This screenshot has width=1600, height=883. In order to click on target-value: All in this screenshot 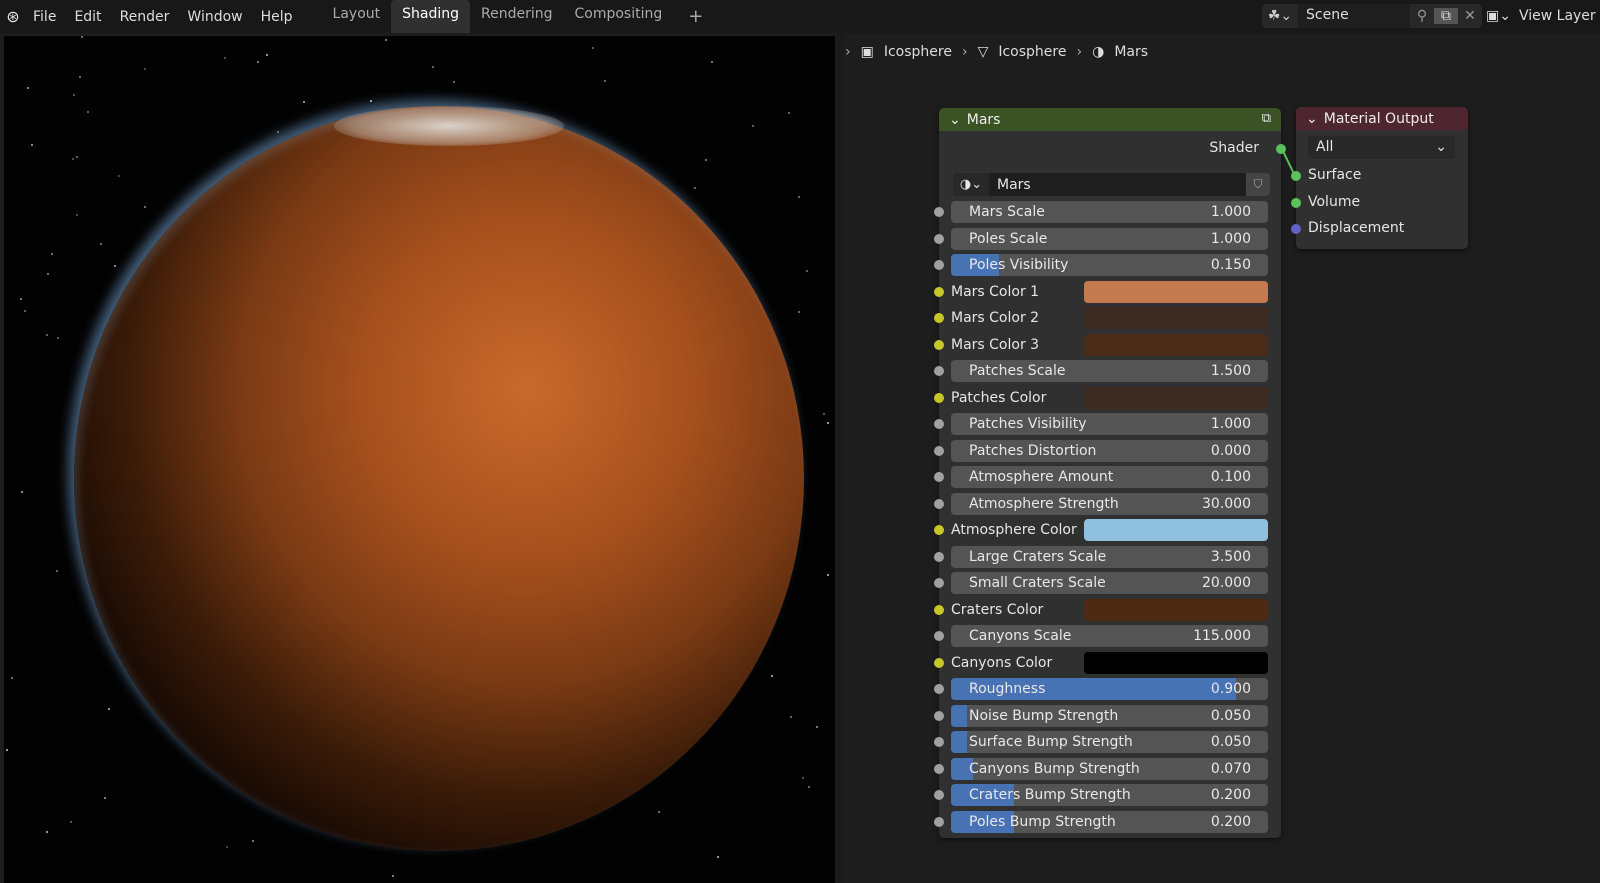, I will do `click(1325, 147)`.